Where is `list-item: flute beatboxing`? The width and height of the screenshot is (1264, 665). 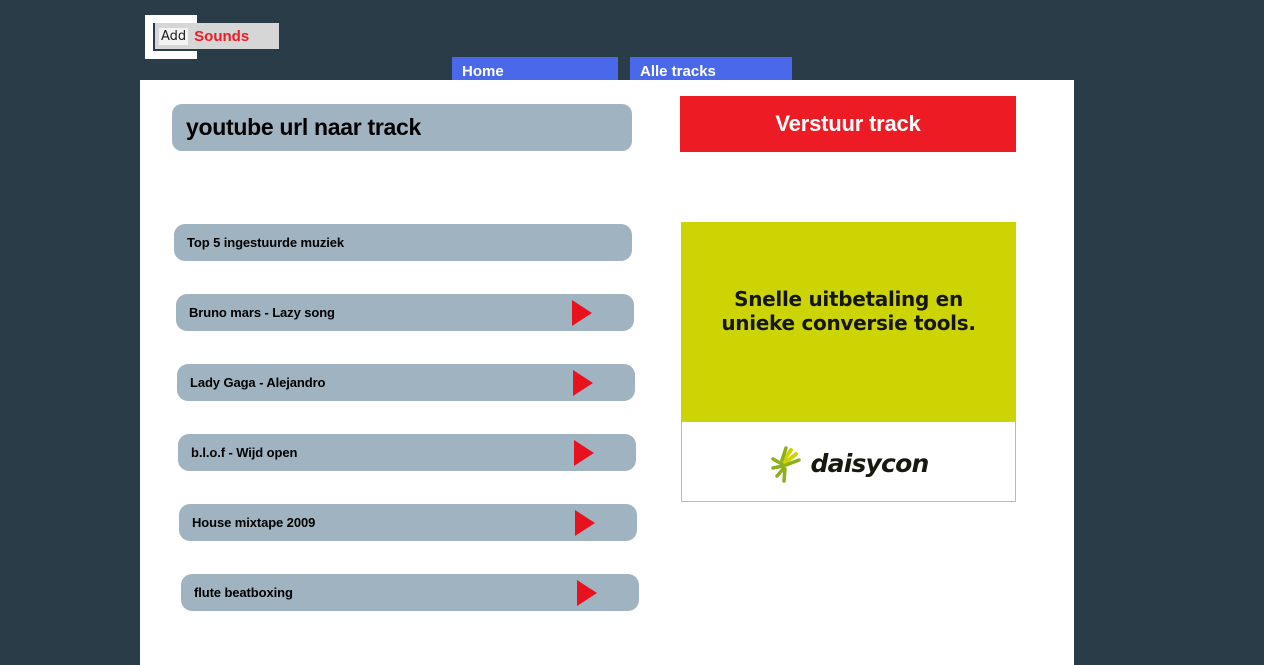 list-item: flute beatboxing is located at coordinates (410, 592).